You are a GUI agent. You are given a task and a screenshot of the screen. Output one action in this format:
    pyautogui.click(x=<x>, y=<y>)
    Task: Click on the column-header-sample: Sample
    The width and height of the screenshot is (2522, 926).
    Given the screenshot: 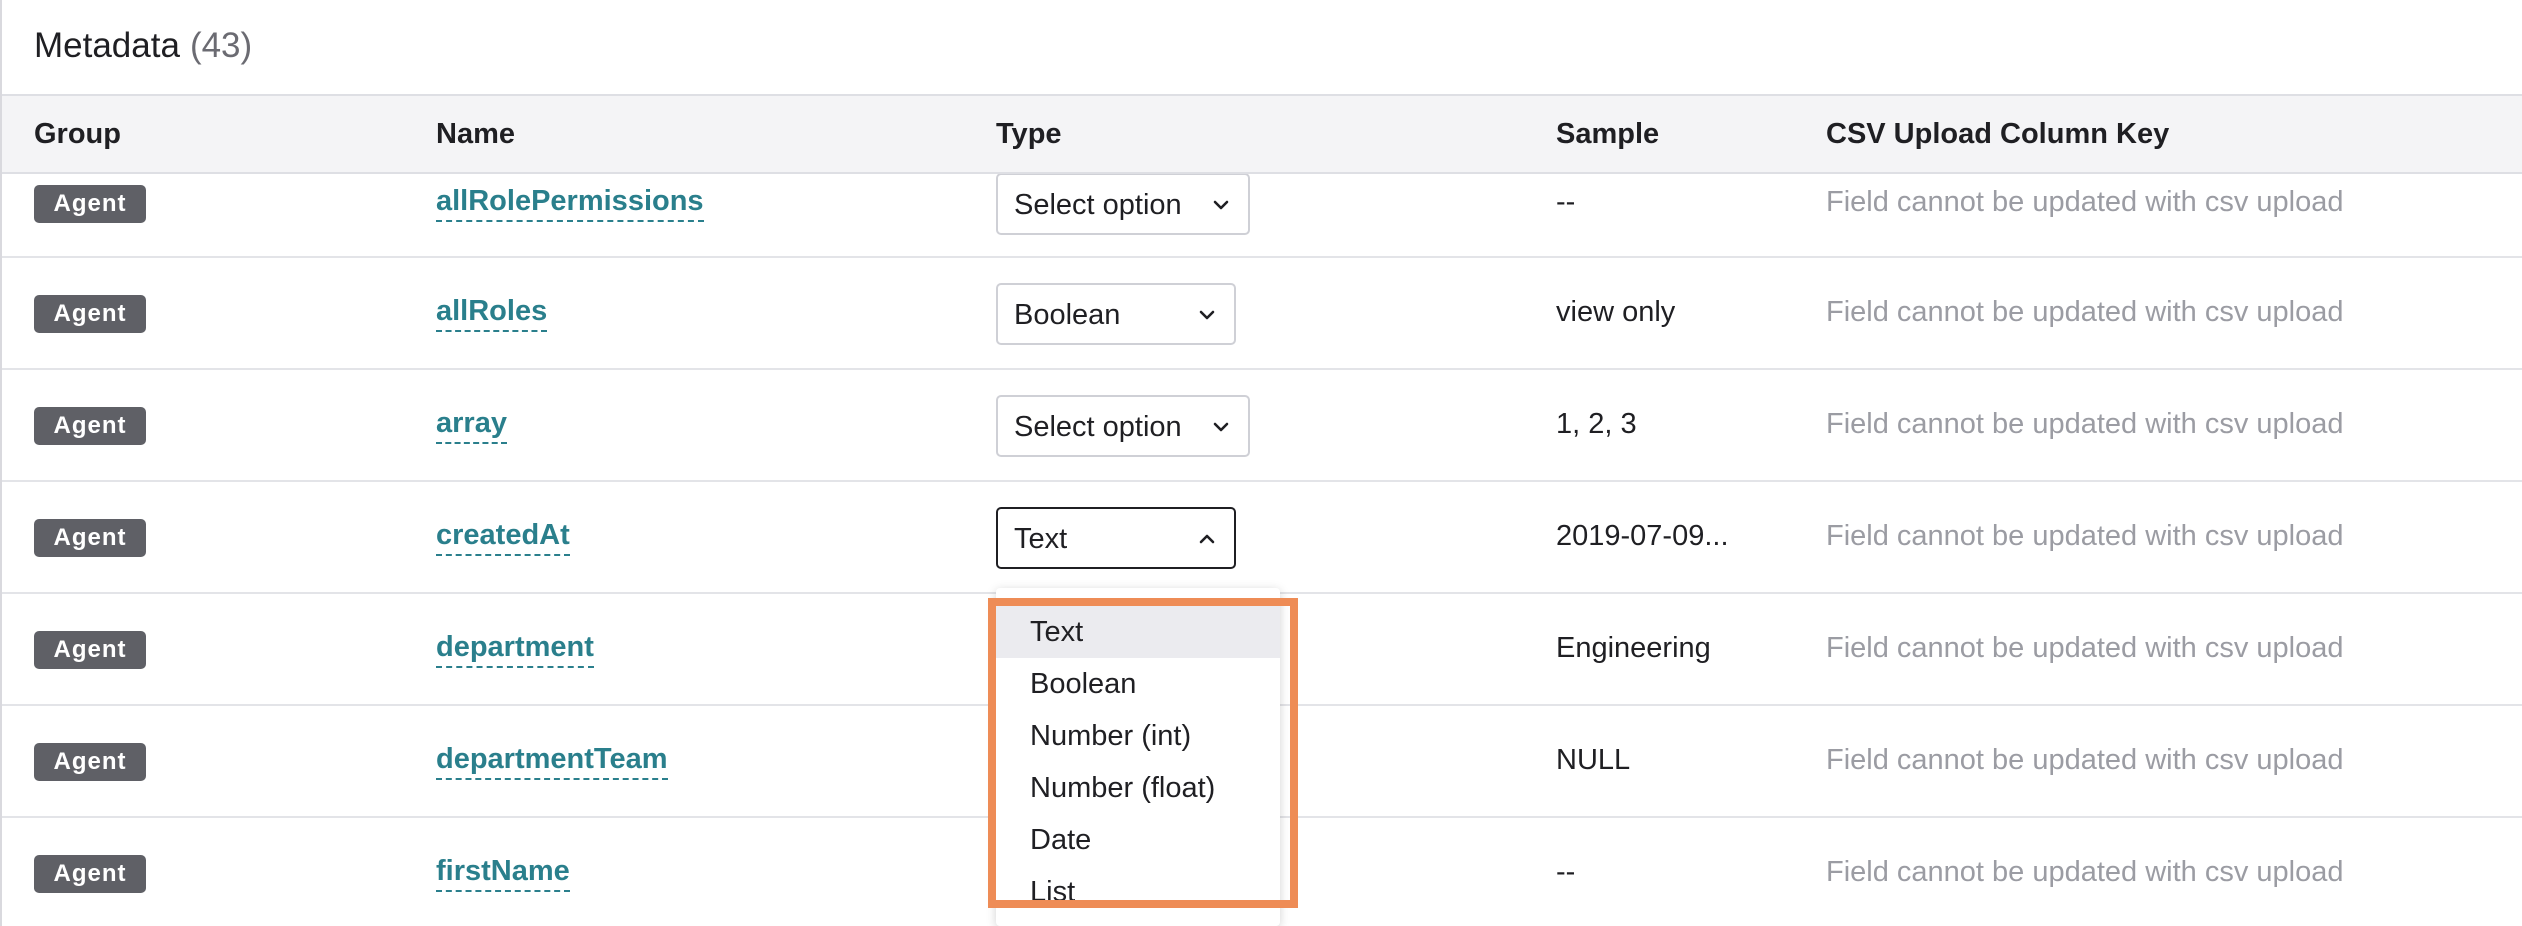 What is the action you would take?
    pyautogui.click(x=1608, y=134)
    